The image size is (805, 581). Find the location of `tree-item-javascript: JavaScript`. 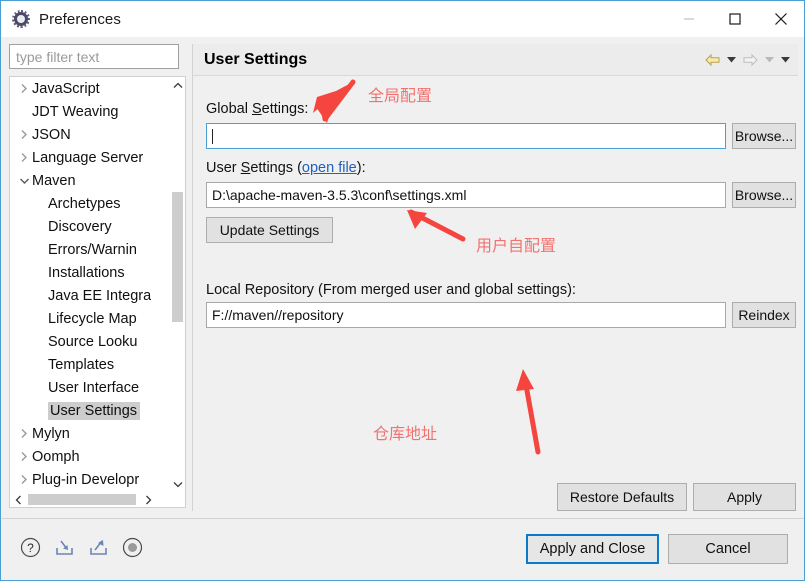

tree-item-javascript: JavaScript is located at coordinates (90, 88).